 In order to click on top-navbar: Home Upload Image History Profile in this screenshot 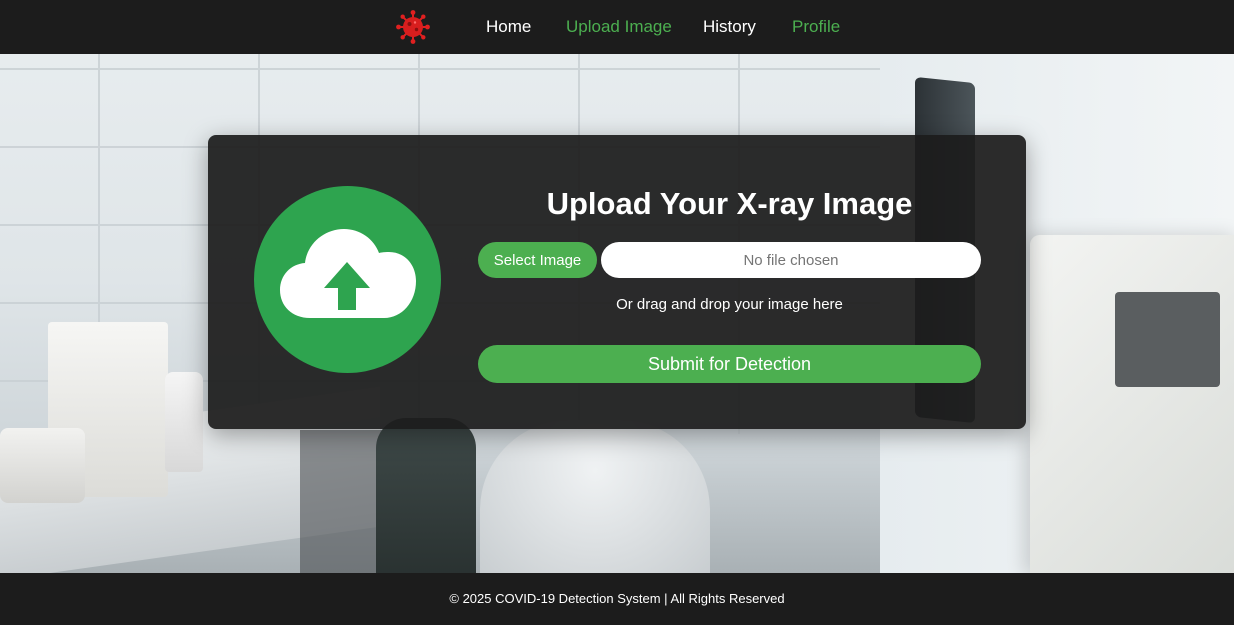, I will do `click(617, 27)`.